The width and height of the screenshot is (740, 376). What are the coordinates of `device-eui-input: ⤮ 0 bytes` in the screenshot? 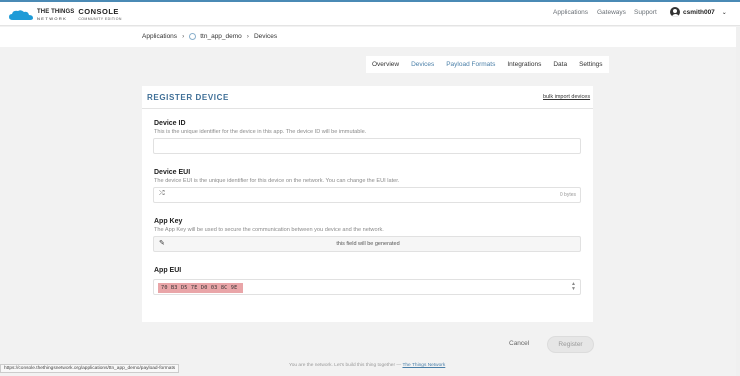 It's located at (367, 195).